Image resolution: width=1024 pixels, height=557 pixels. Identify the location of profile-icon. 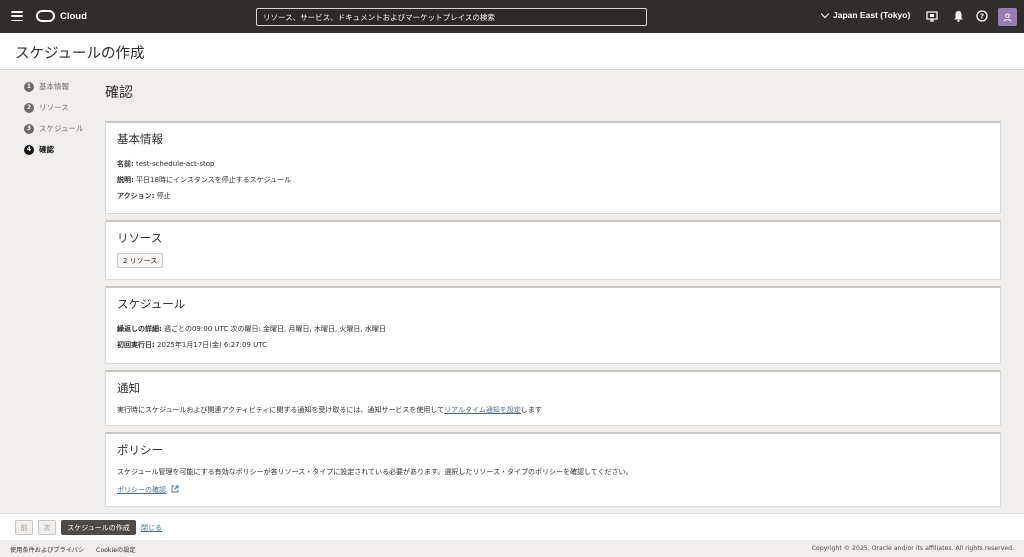
(1007, 17).